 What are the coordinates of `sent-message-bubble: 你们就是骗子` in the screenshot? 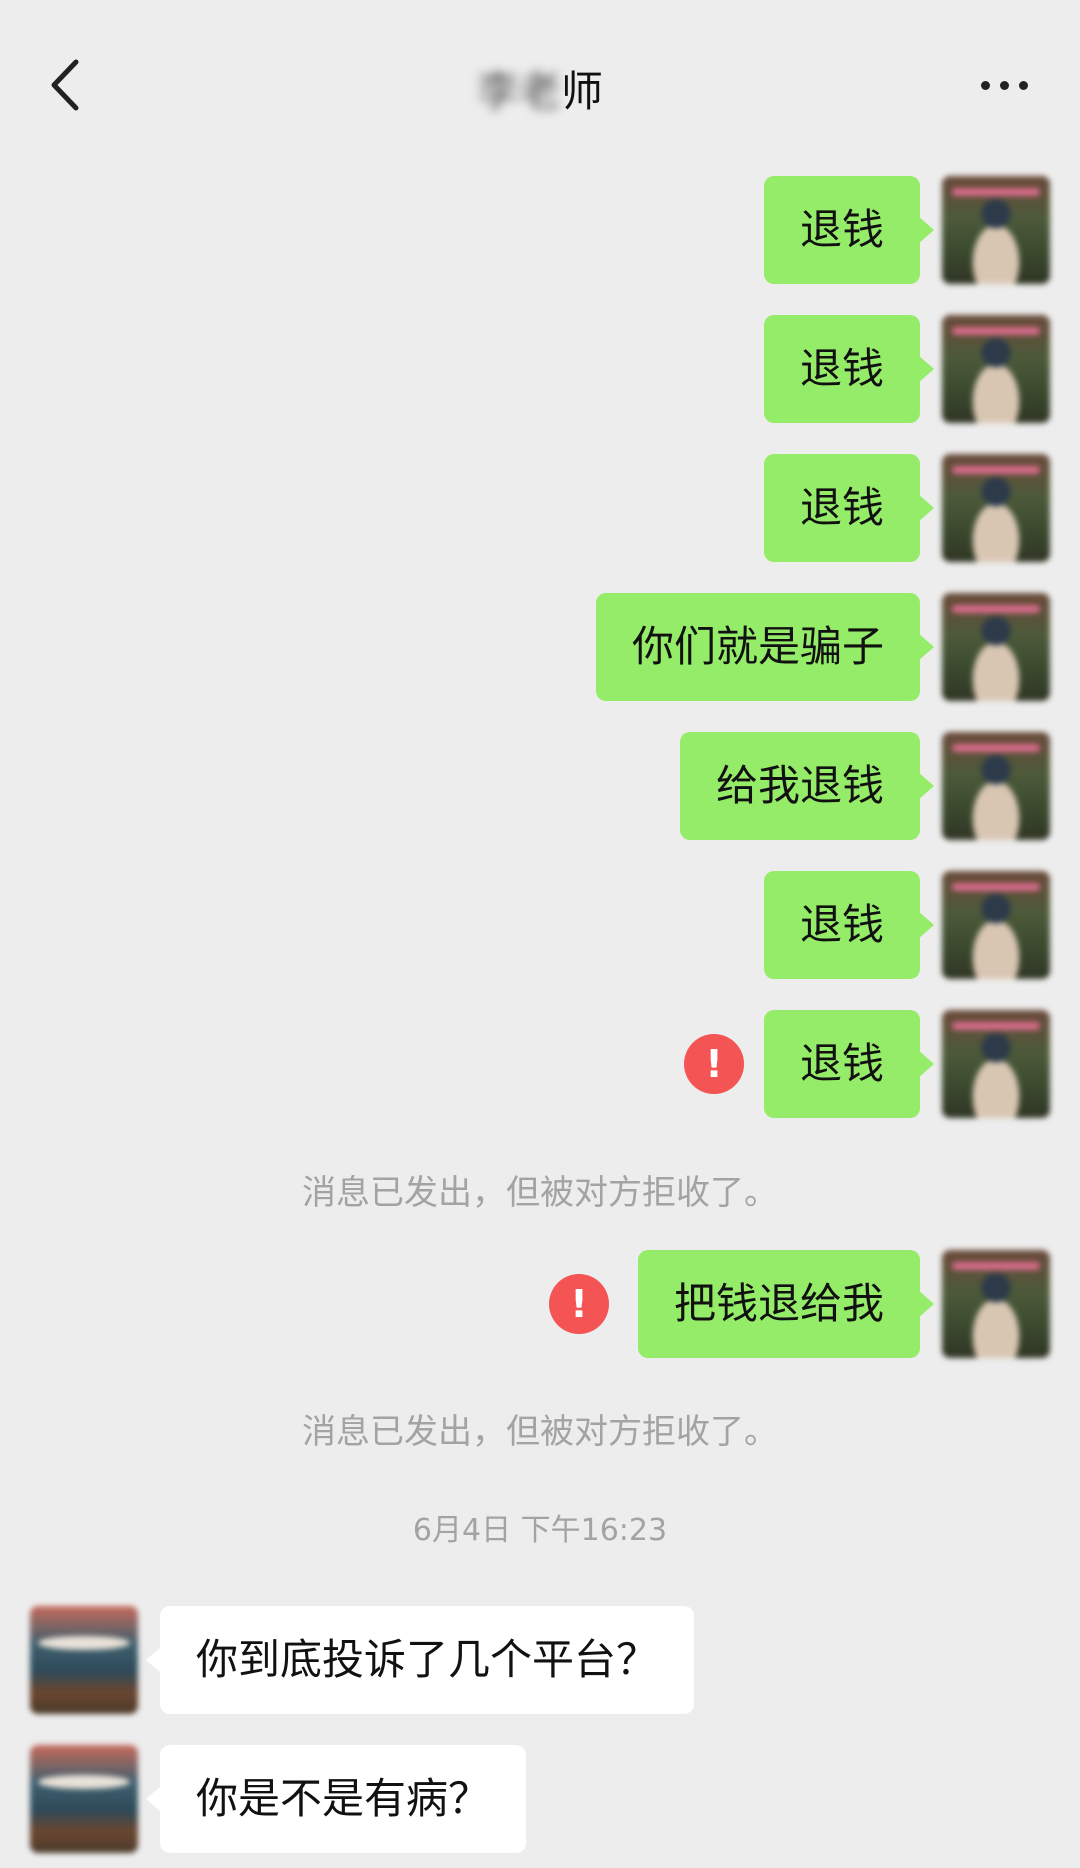 It's located at (765, 647).